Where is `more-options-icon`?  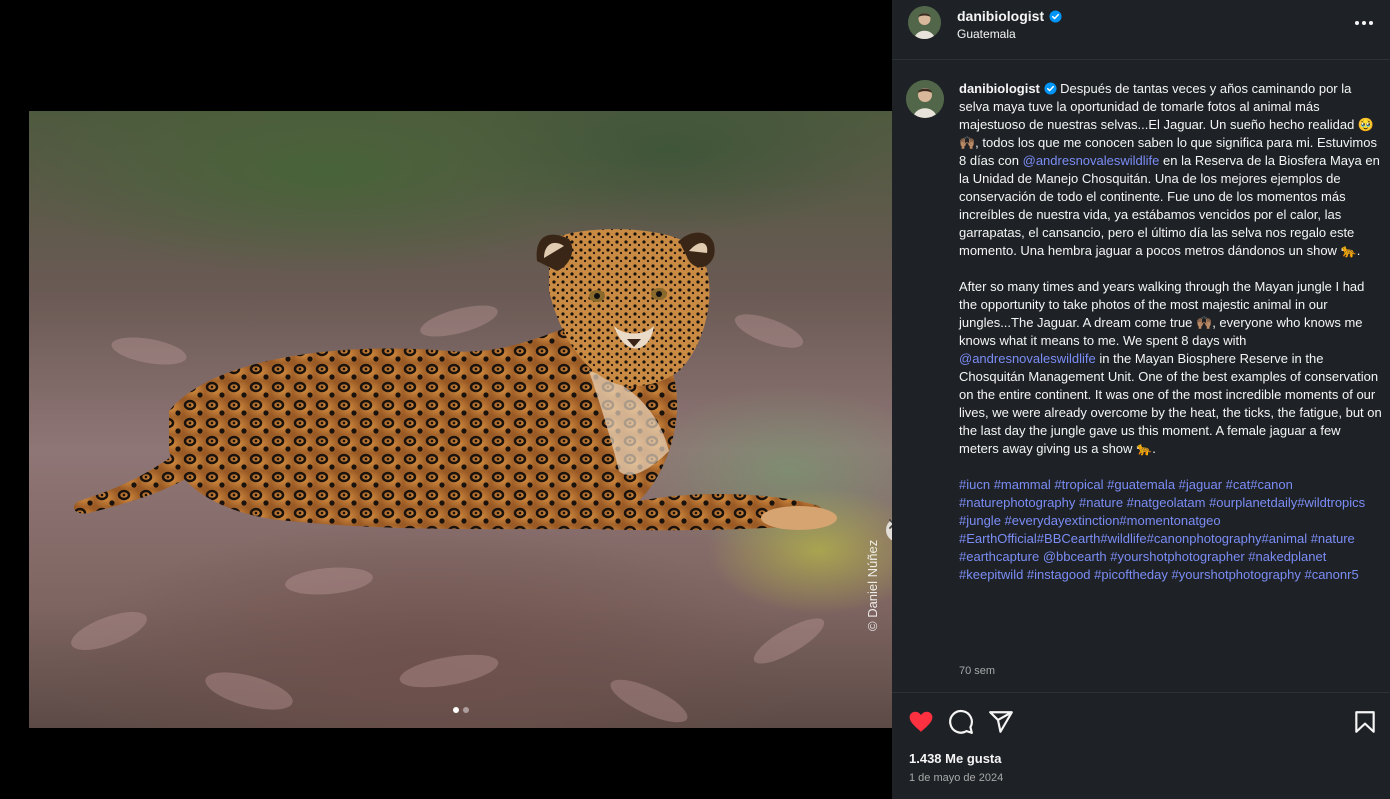
more-options-icon is located at coordinates (1364, 23).